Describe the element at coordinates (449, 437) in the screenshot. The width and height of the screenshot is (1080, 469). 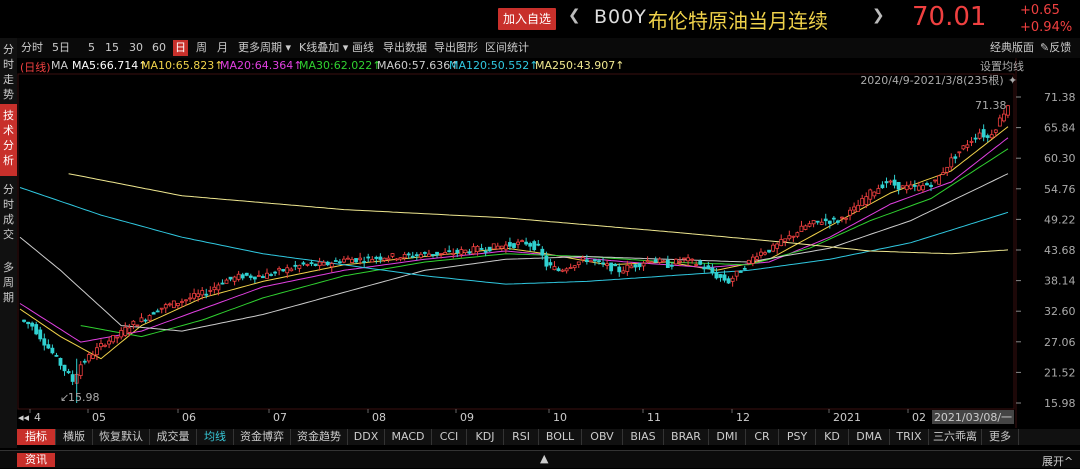
I see `indicator-tab: CCI` at that location.